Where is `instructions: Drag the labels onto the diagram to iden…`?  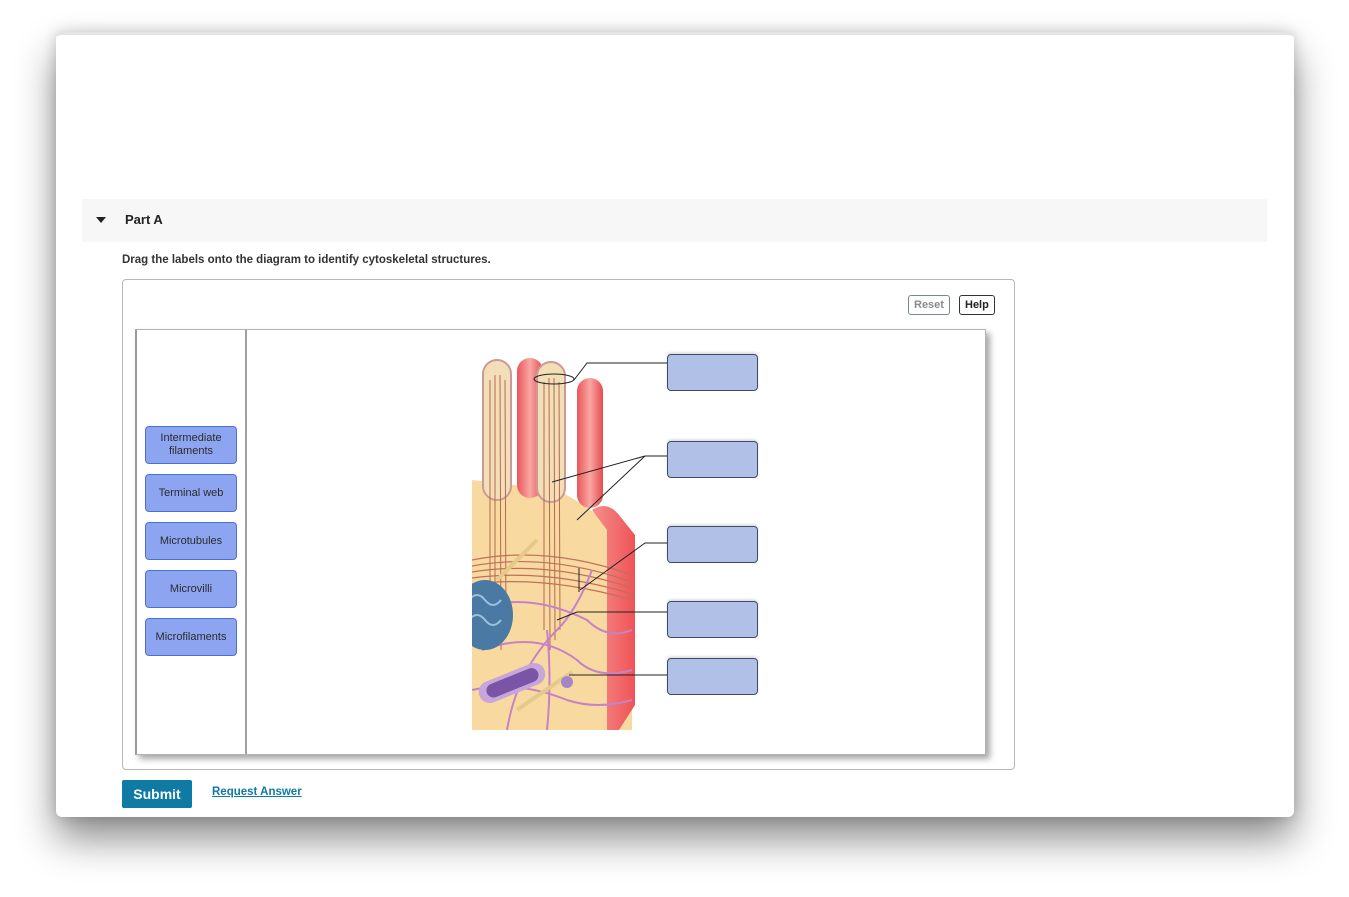 instructions: Drag the labels onto the diagram to iden… is located at coordinates (306, 260).